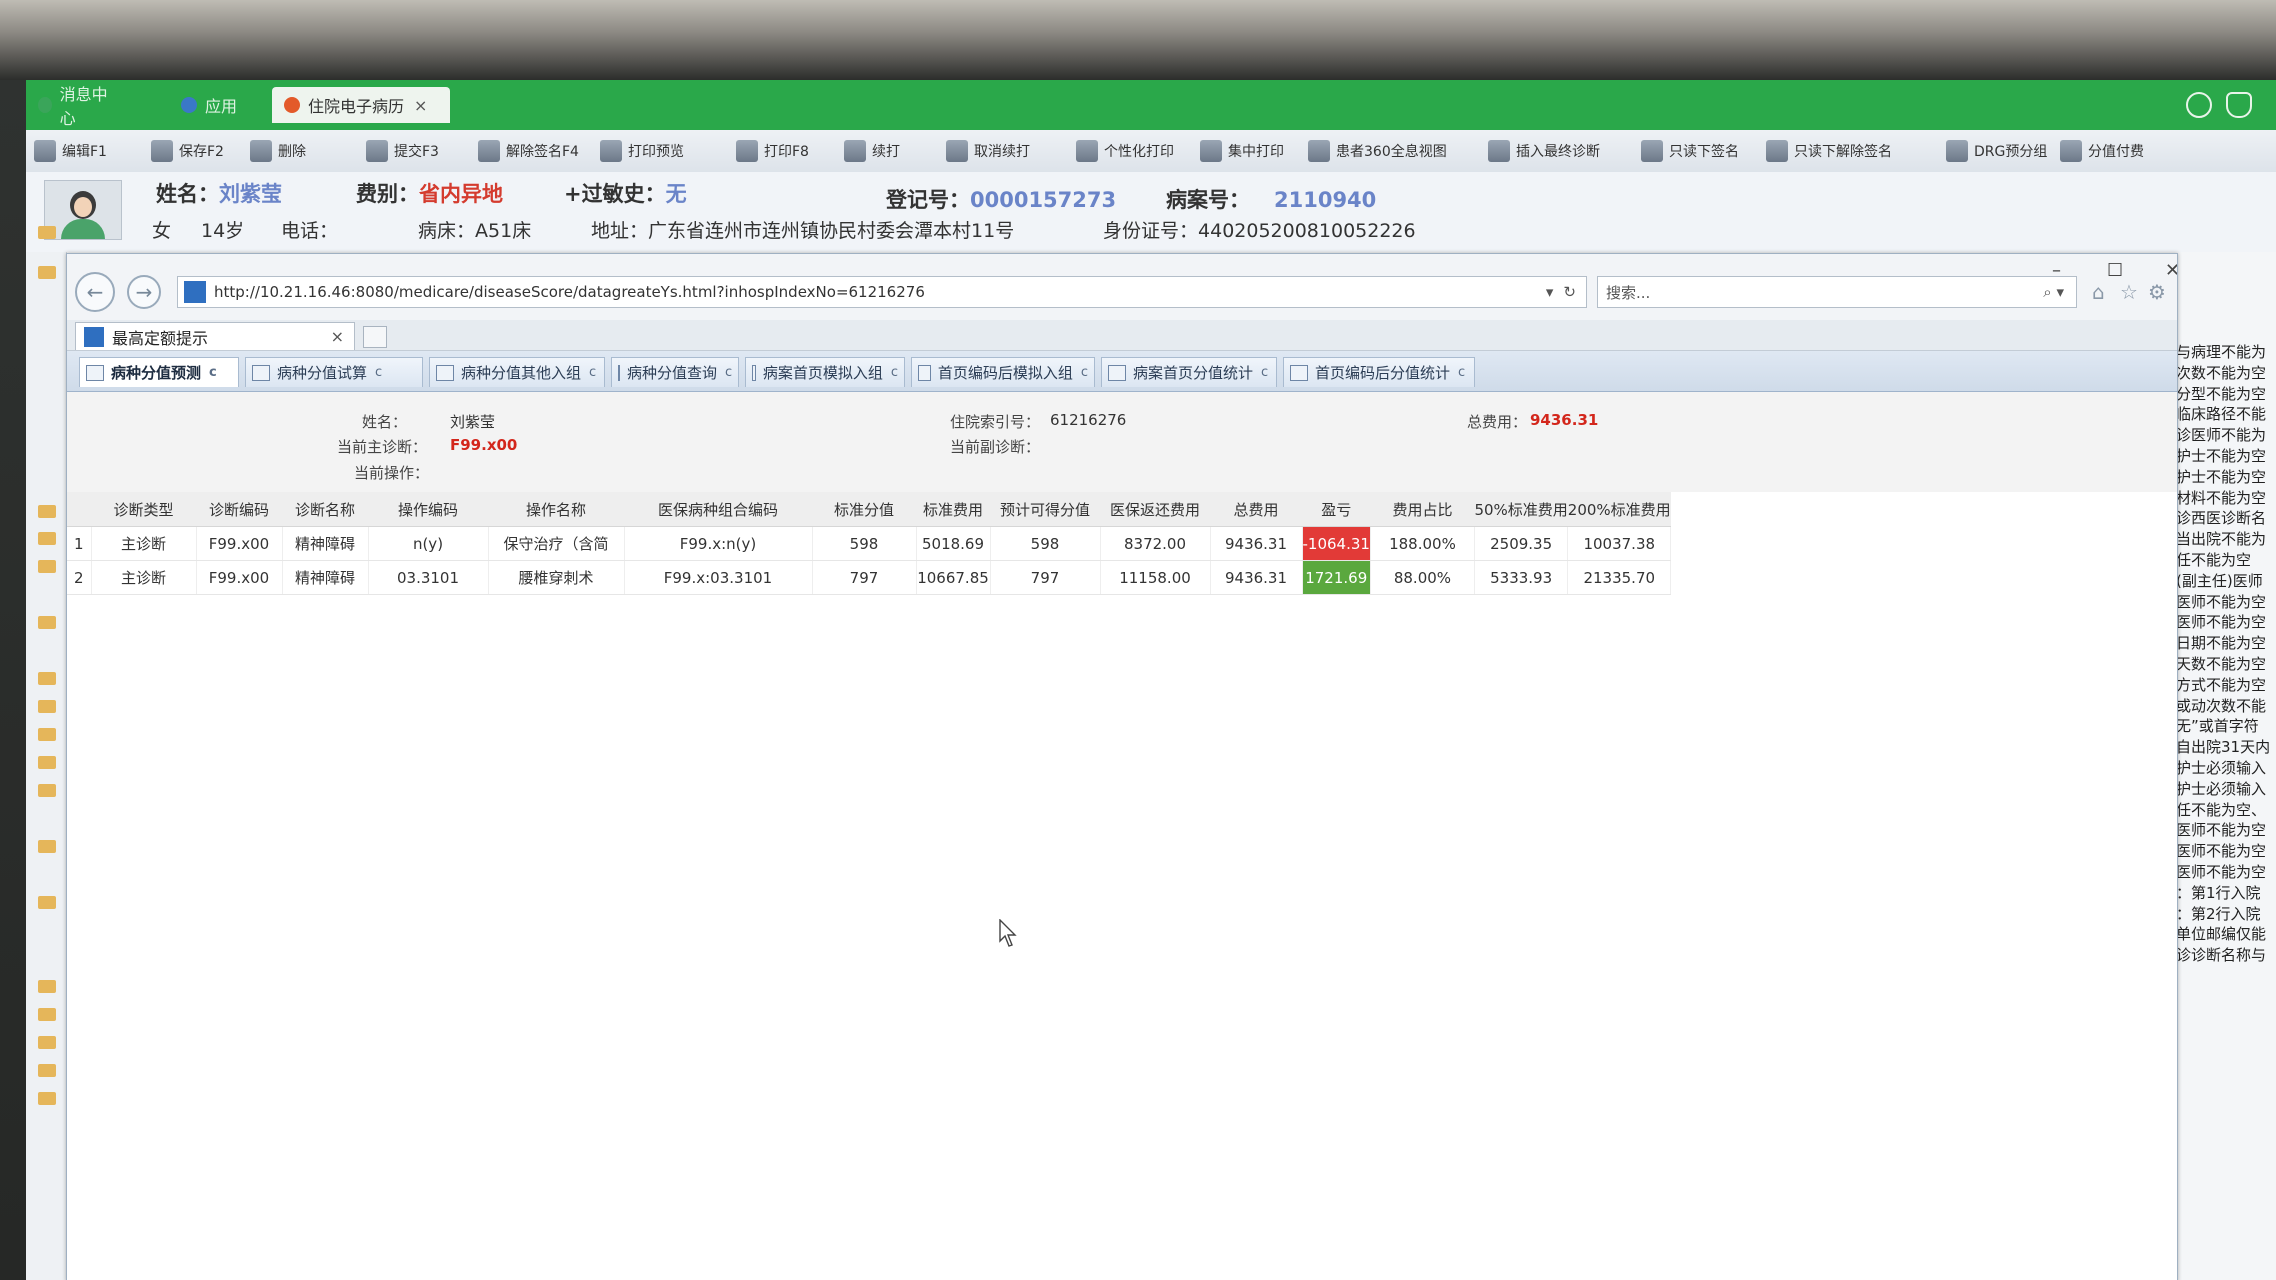 The image size is (2276, 1280). I want to click on favorites-star-icon: ☆, so click(2129, 292).